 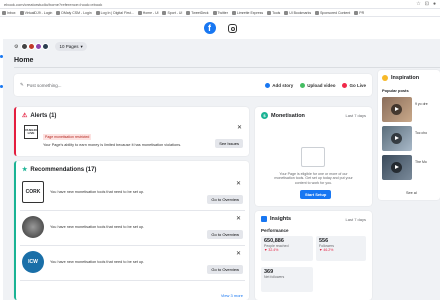 What do you see at coordinates (1, 169) in the screenshot?
I see `left-sidebar-strip` at bounding box center [1, 169].